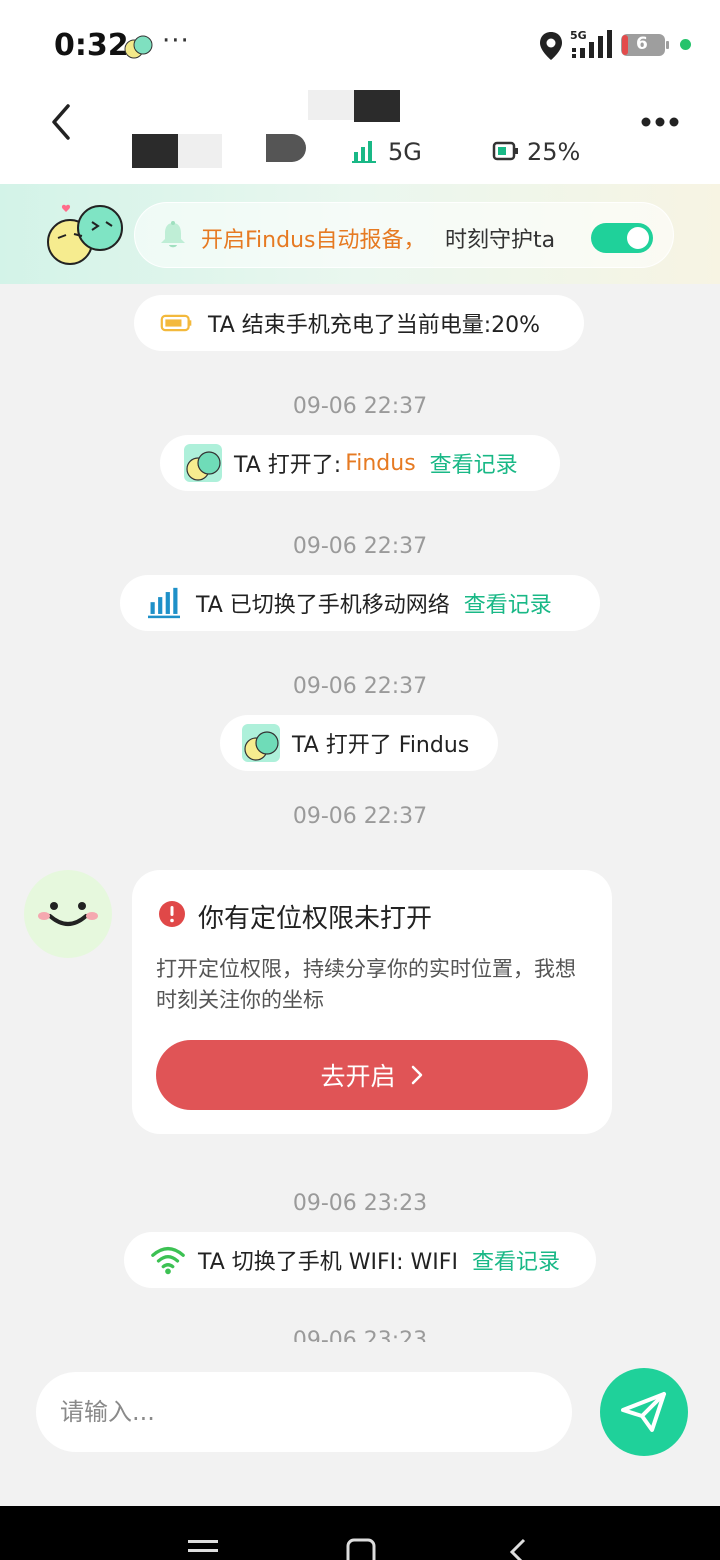  What do you see at coordinates (288, 465) in the screenshot?
I see `app-open-prefix: TA 打开了:` at bounding box center [288, 465].